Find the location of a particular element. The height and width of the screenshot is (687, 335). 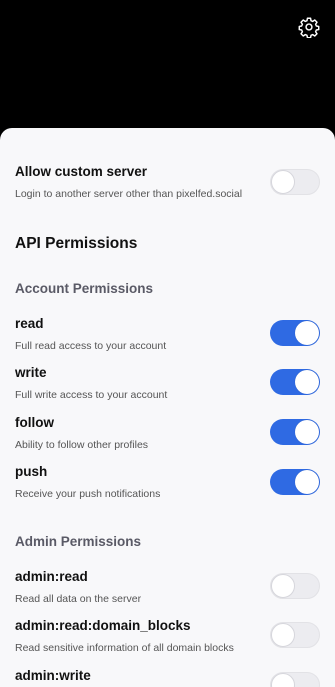

permission-toggle-follow is located at coordinates (295, 432).